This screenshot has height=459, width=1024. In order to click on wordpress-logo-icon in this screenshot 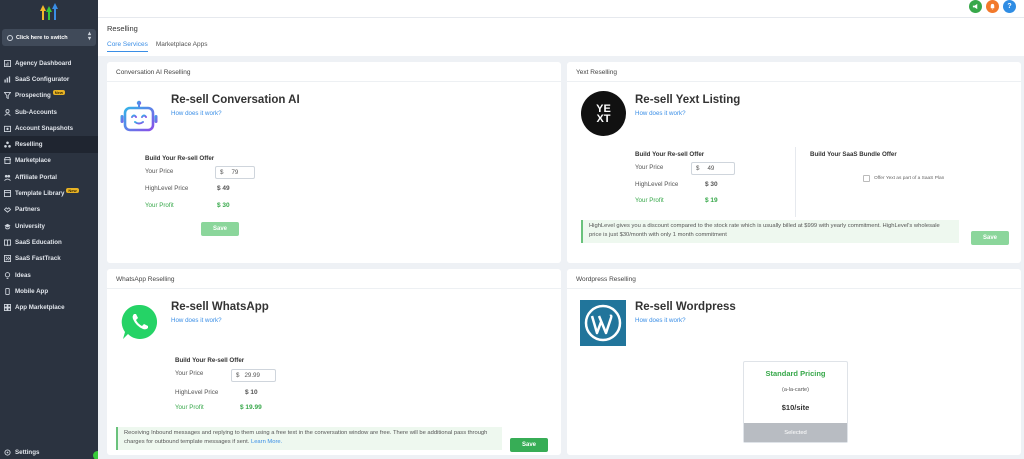, I will do `click(603, 323)`.